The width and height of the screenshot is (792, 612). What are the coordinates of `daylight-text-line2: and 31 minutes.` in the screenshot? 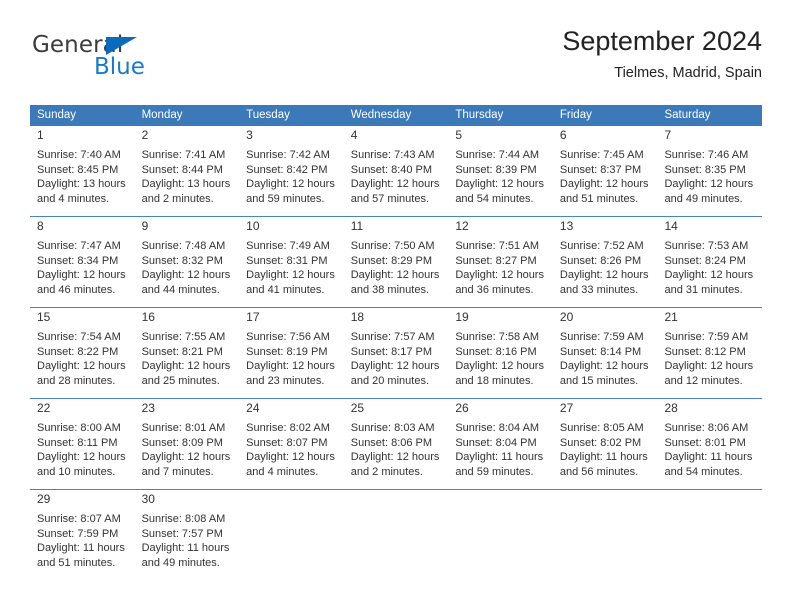 It's located at (703, 289).